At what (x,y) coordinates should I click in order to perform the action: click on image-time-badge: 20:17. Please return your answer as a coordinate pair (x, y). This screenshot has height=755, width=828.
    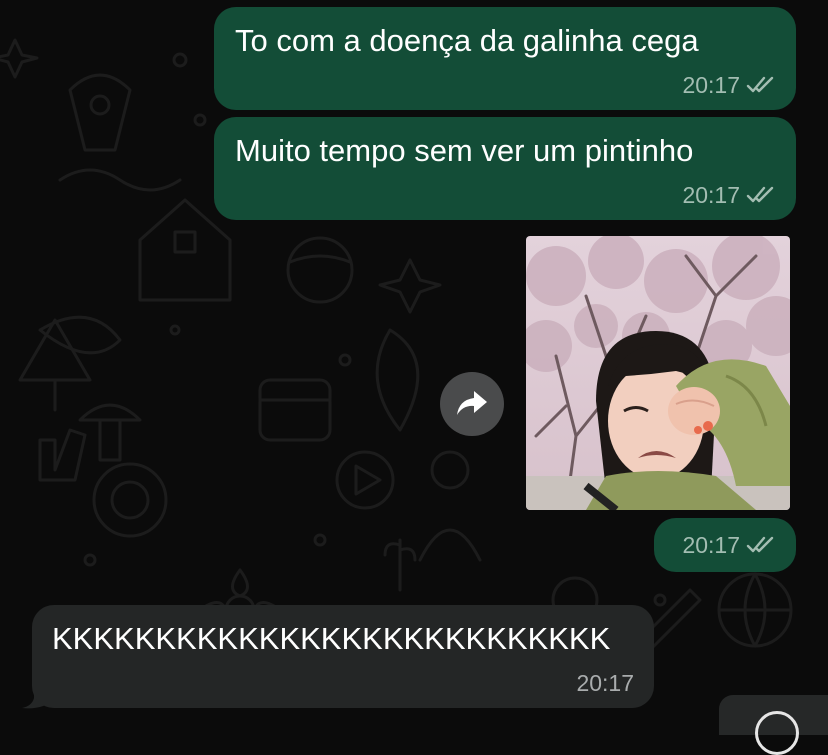
    Looking at the image, I should click on (725, 545).